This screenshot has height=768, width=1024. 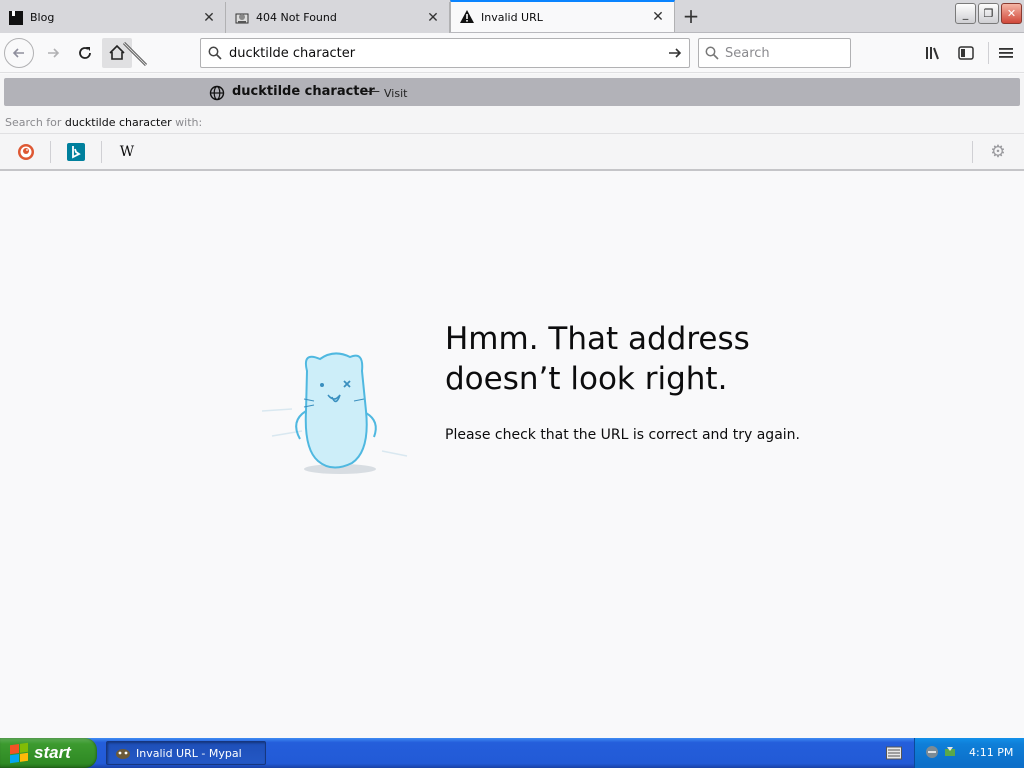 I want to click on network-icon, so click(x=932, y=752).